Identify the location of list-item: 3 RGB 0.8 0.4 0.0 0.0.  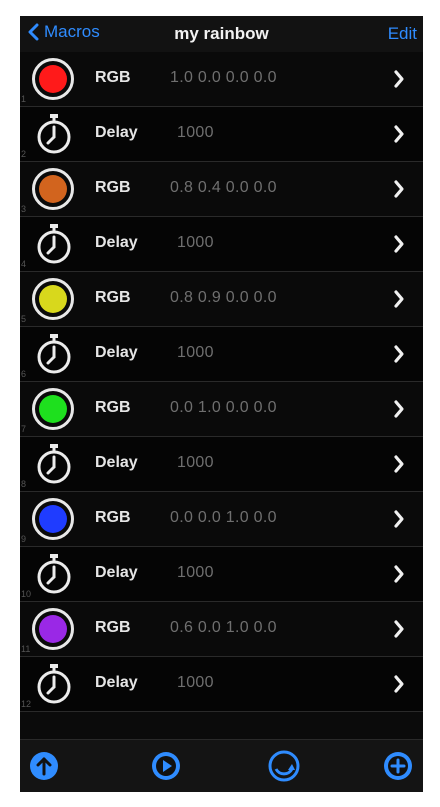
(221, 189).